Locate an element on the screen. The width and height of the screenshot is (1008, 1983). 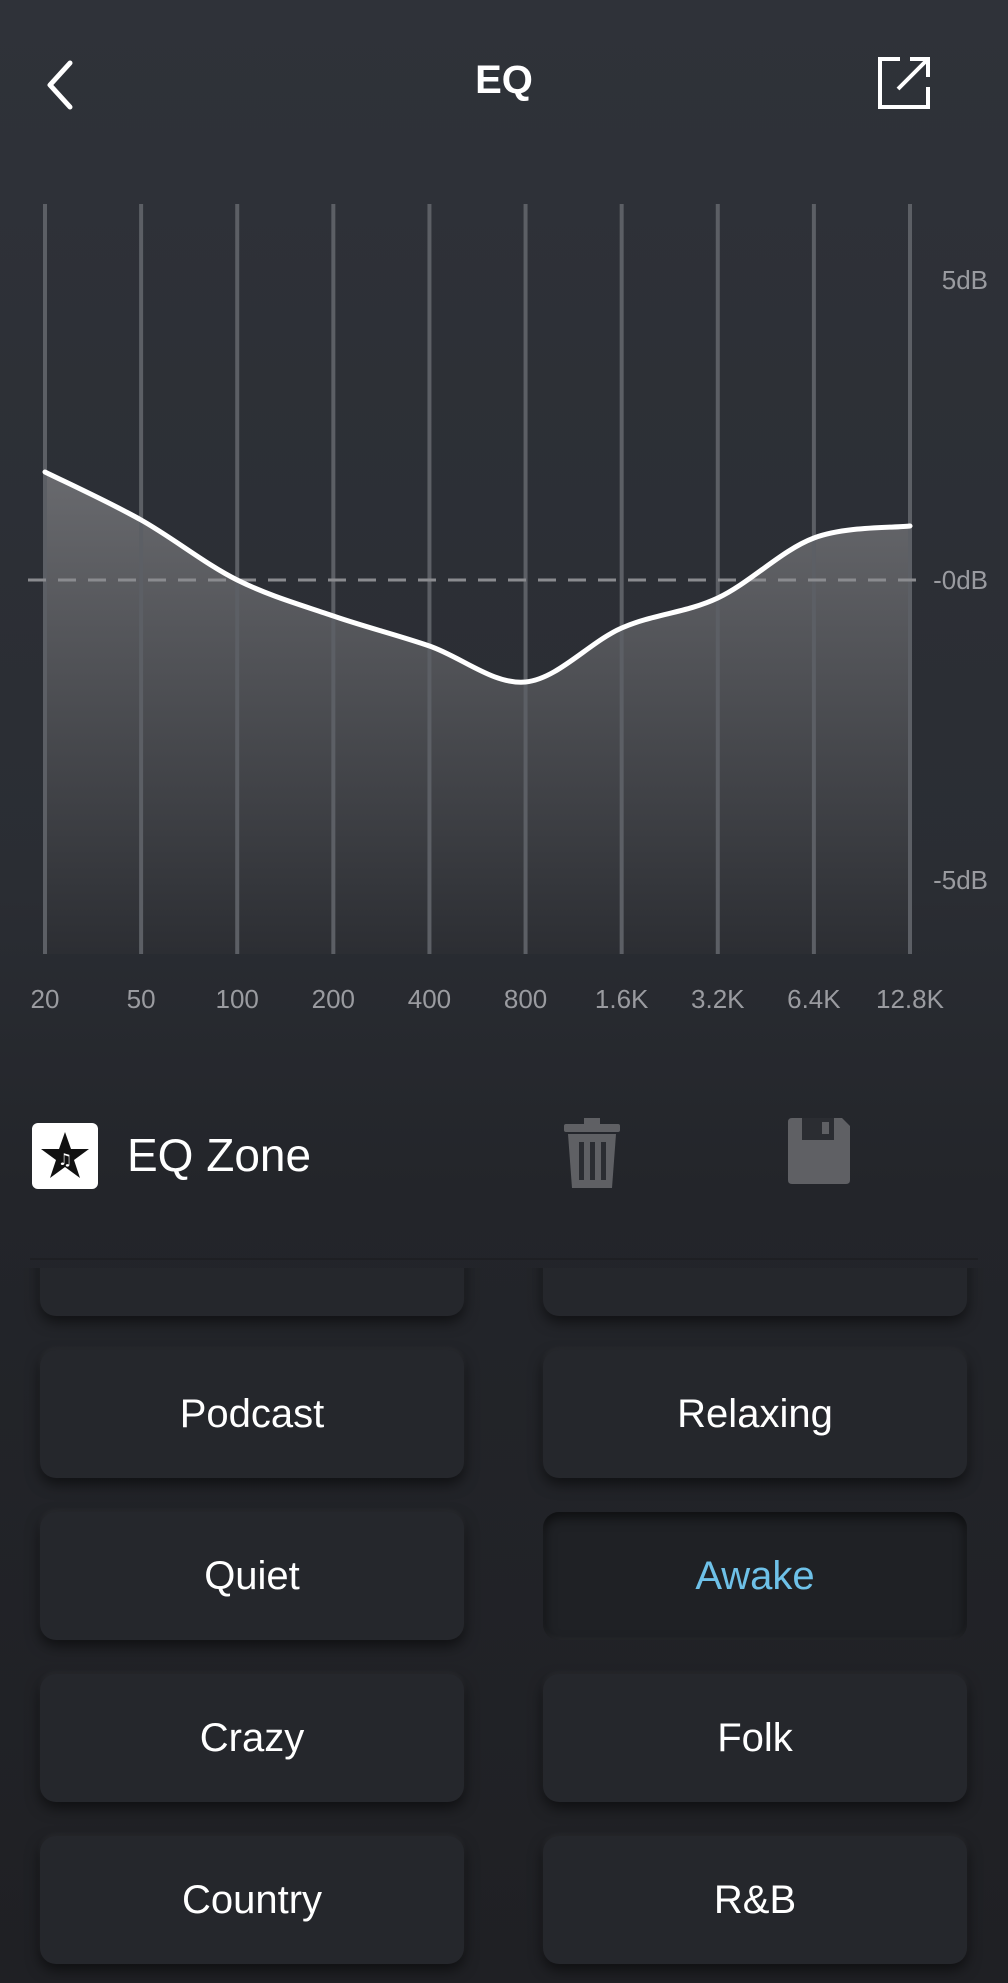
x-tick-label: 100 is located at coordinates (237, 999).